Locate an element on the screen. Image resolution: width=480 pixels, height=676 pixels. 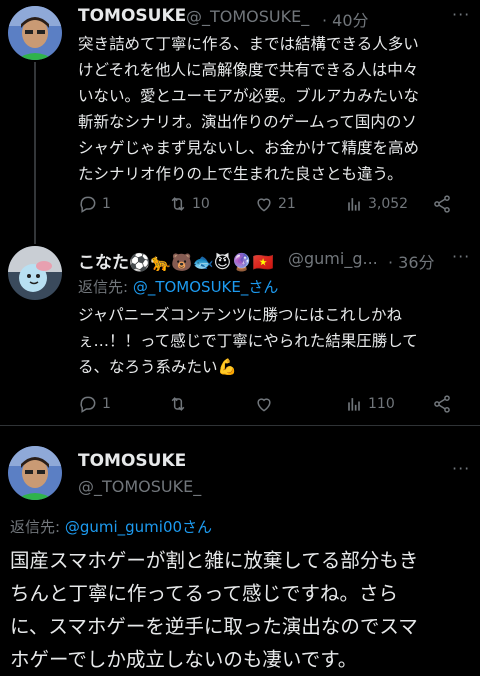
reply-to: 返信先: @_TOMOSUKE_さん is located at coordinates (178, 286).